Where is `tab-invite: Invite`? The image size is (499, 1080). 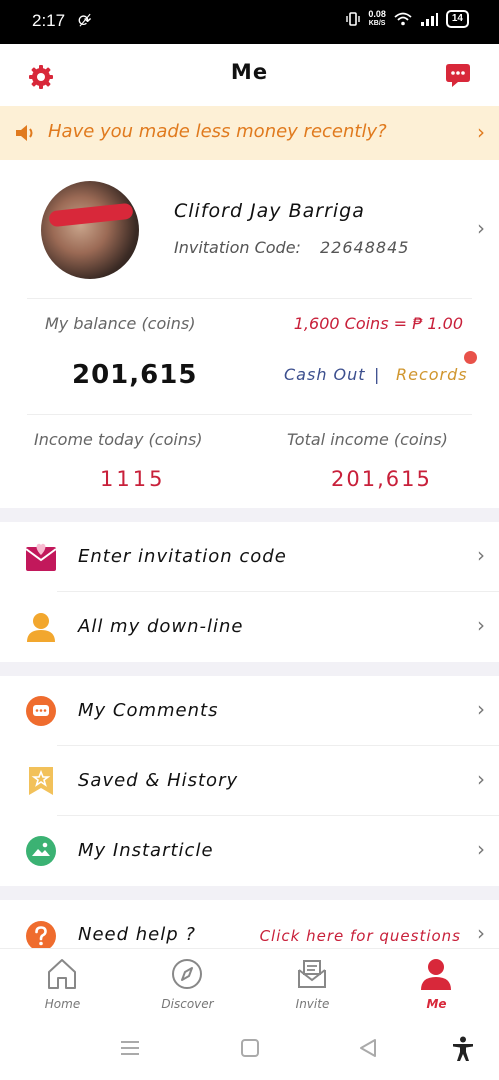
tab-invite: Invite is located at coordinates (312, 985).